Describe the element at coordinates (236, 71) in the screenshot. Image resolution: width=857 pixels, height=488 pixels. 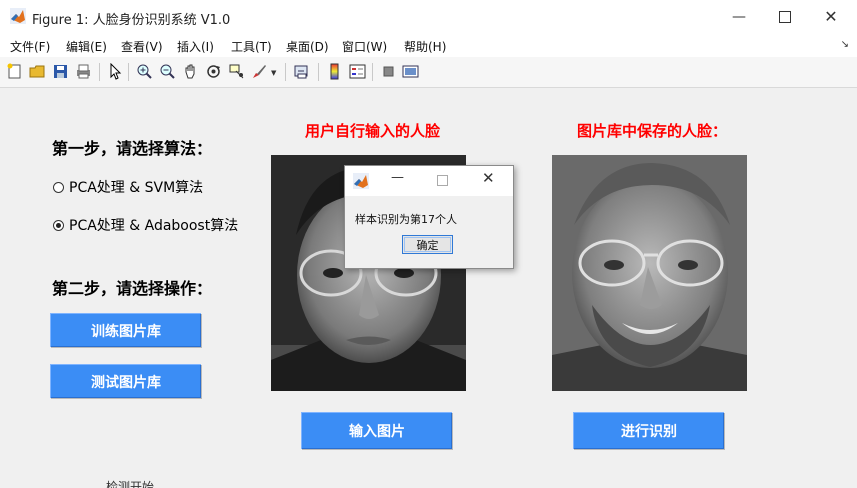
I see `data-cursor-icon` at that location.